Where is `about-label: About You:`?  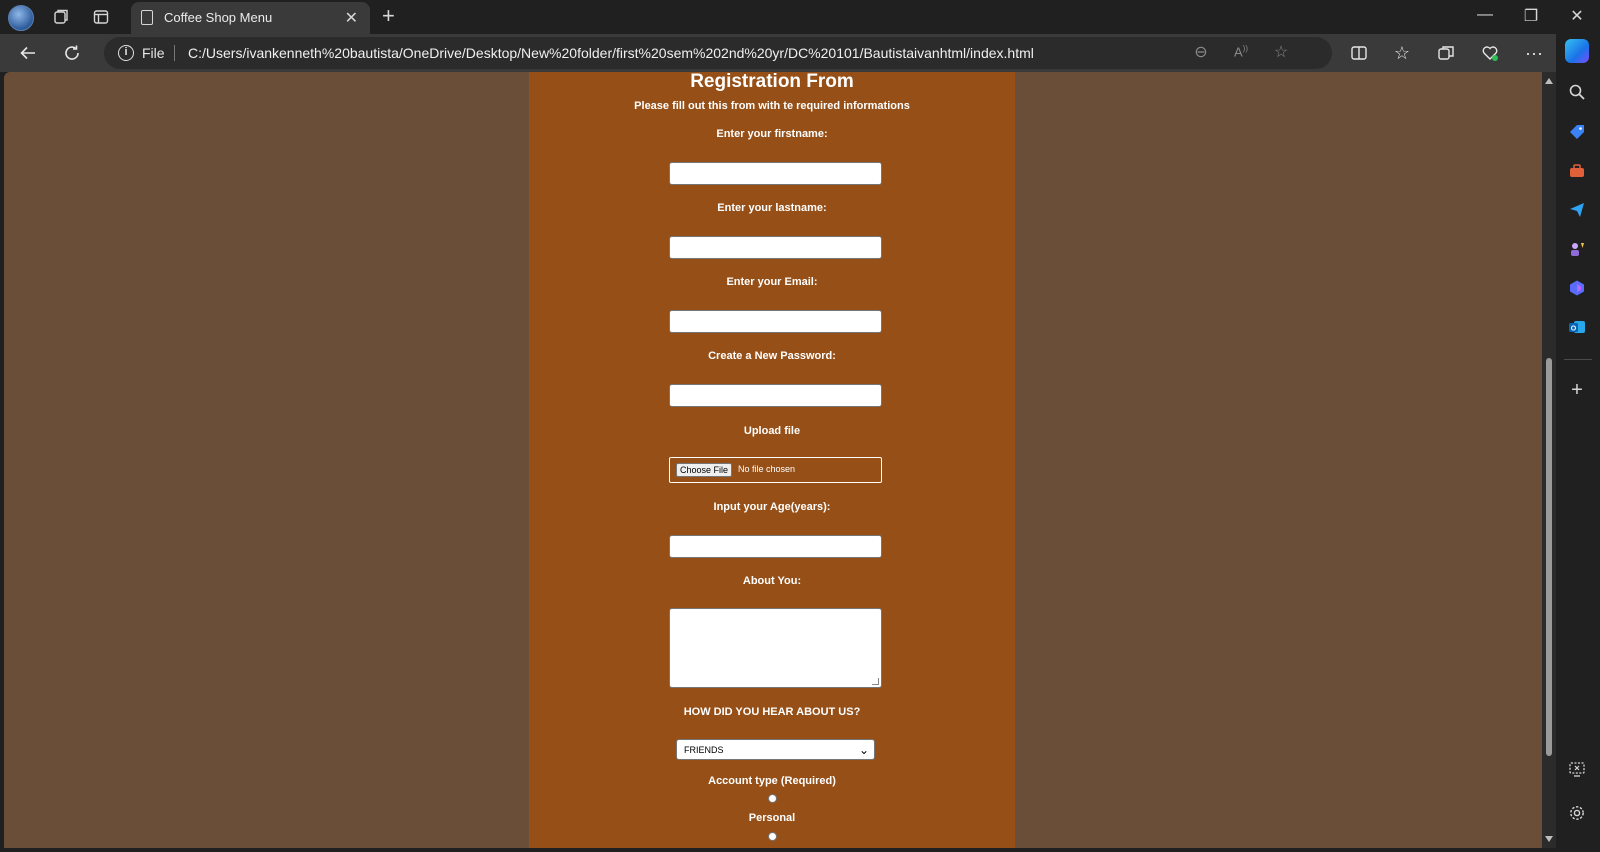
about-label: About You: is located at coordinates (772, 581).